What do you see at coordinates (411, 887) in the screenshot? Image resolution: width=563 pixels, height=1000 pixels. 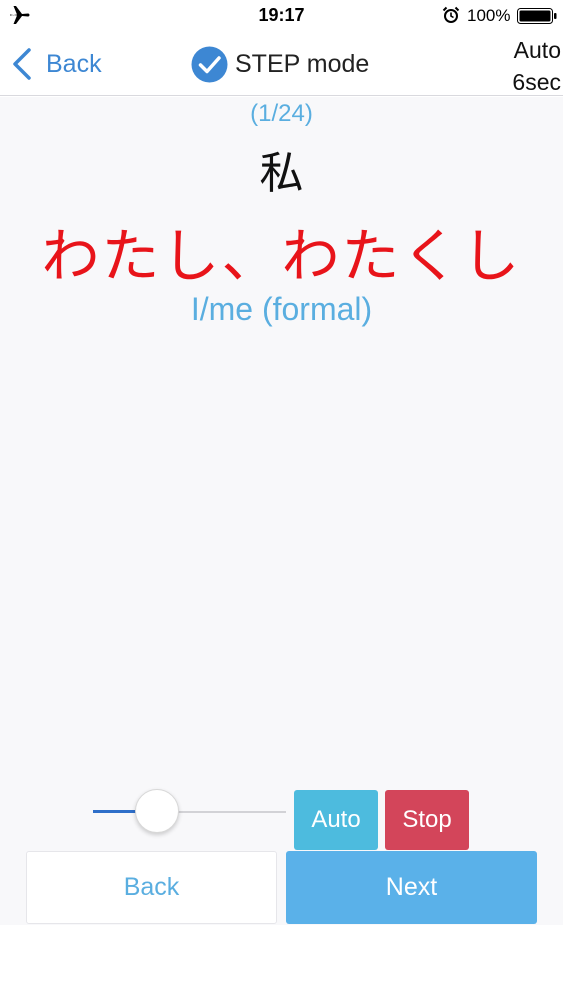 I see `next-button: Next` at bounding box center [411, 887].